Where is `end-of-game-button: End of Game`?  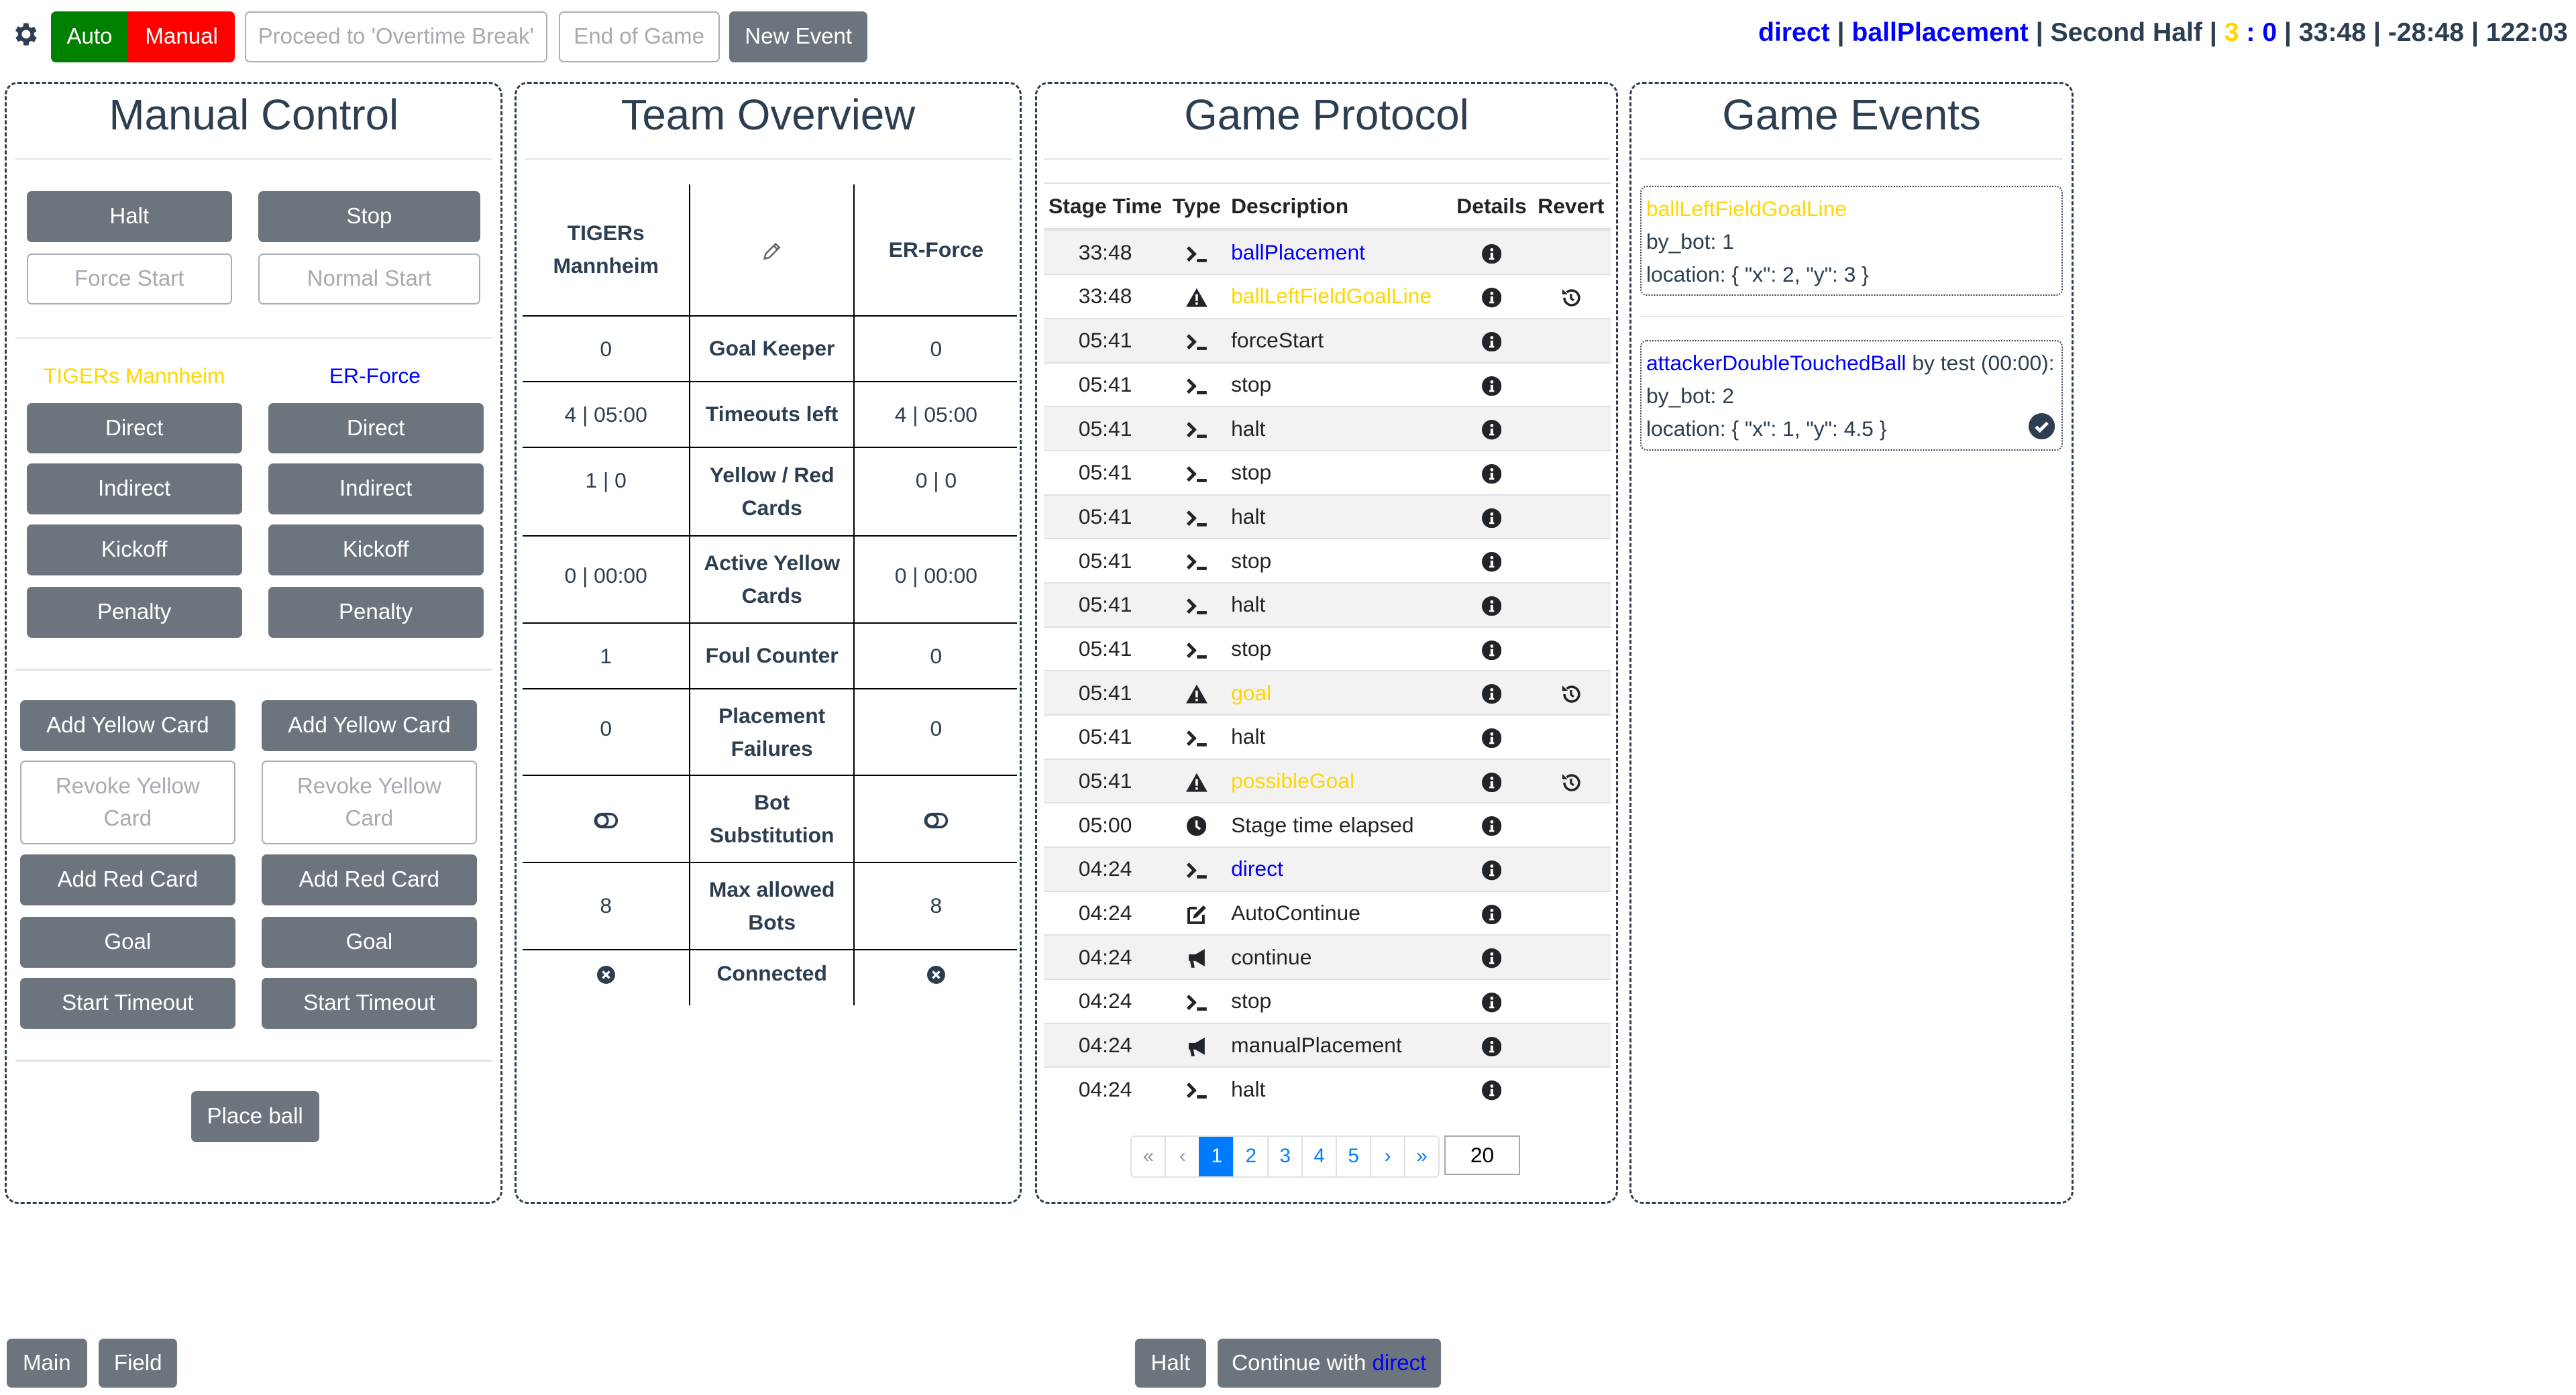
end-of-game-button: End of Game is located at coordinates (639, 37).